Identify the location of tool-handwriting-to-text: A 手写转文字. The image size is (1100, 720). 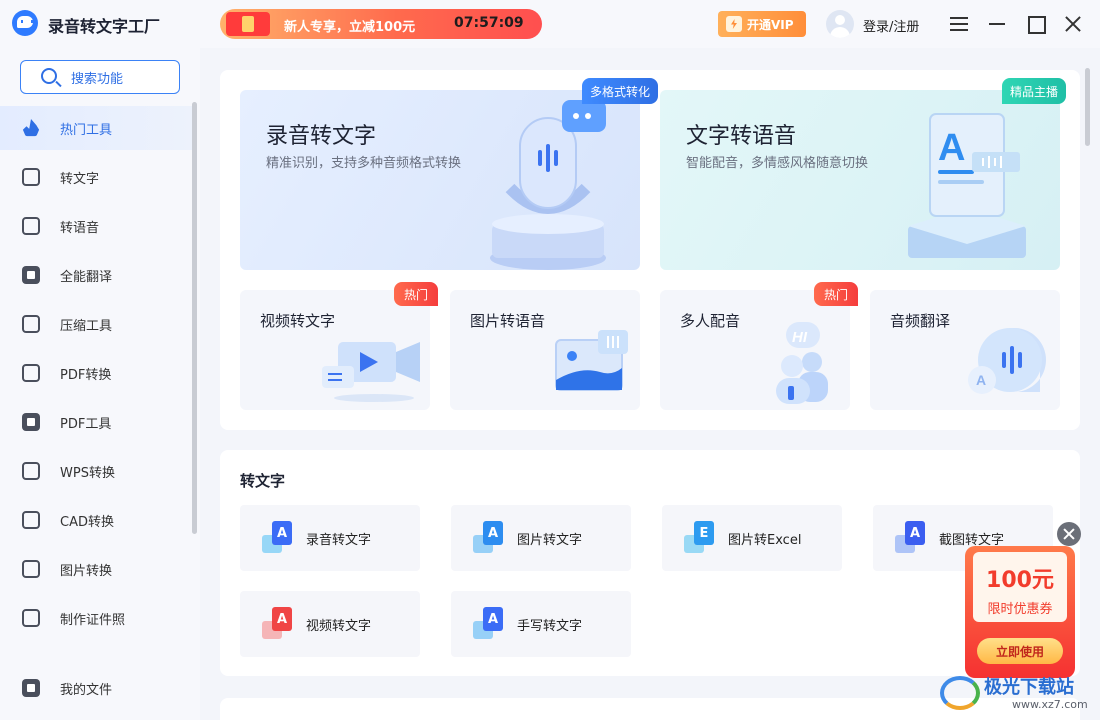
(541, 624).